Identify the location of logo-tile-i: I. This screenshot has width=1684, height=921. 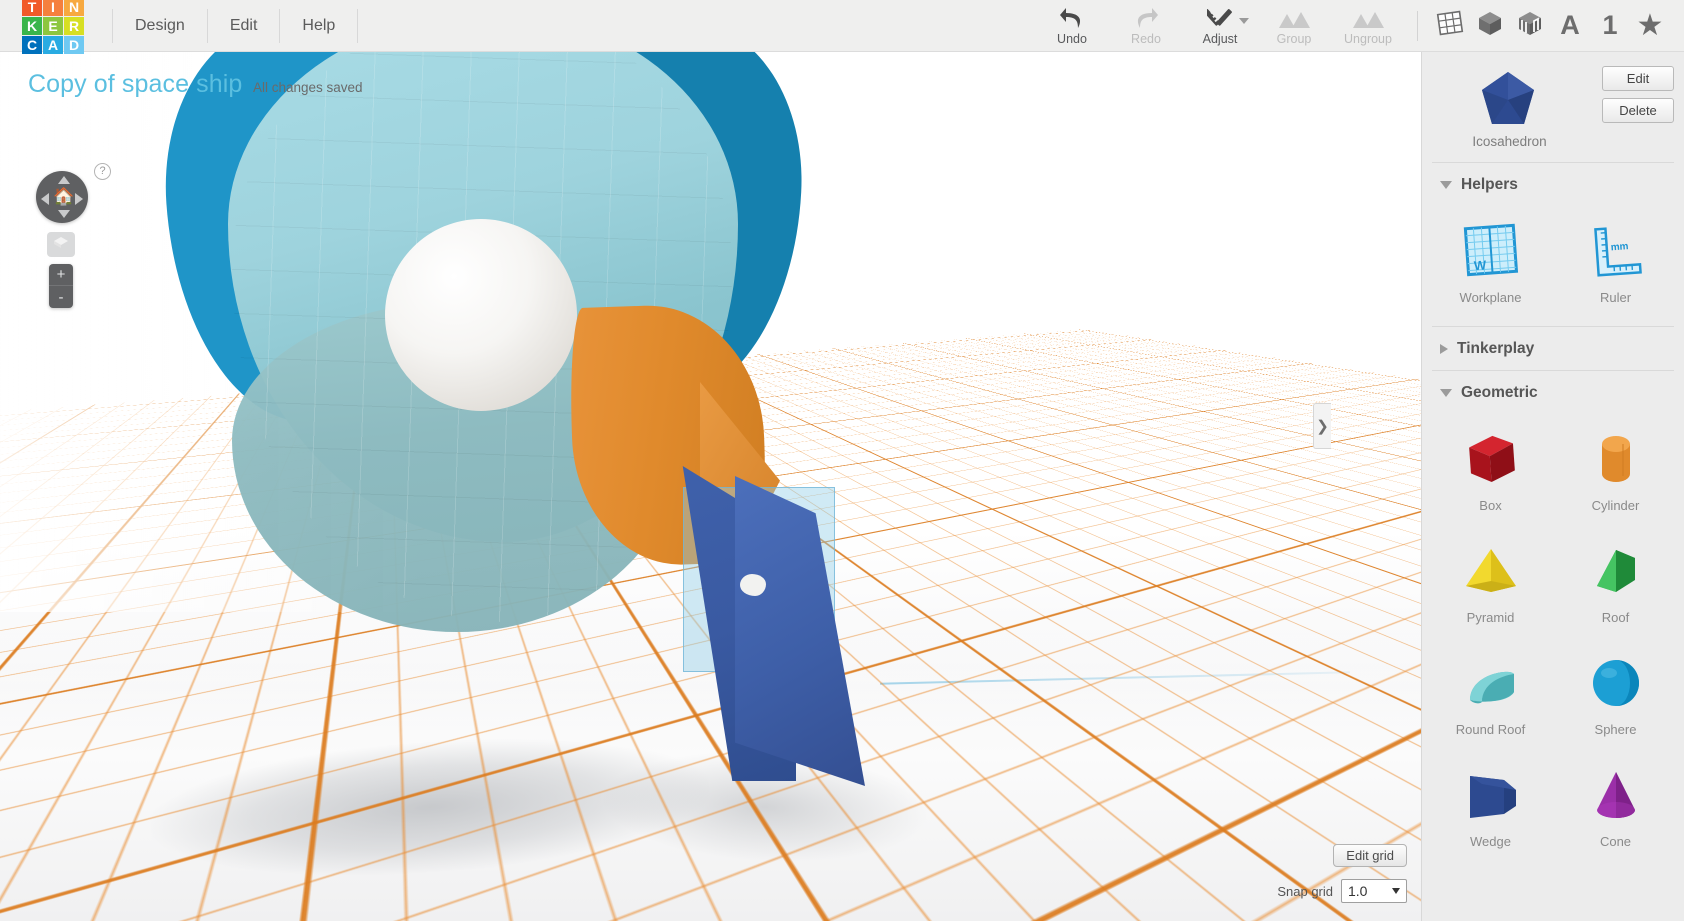
(53, 8).